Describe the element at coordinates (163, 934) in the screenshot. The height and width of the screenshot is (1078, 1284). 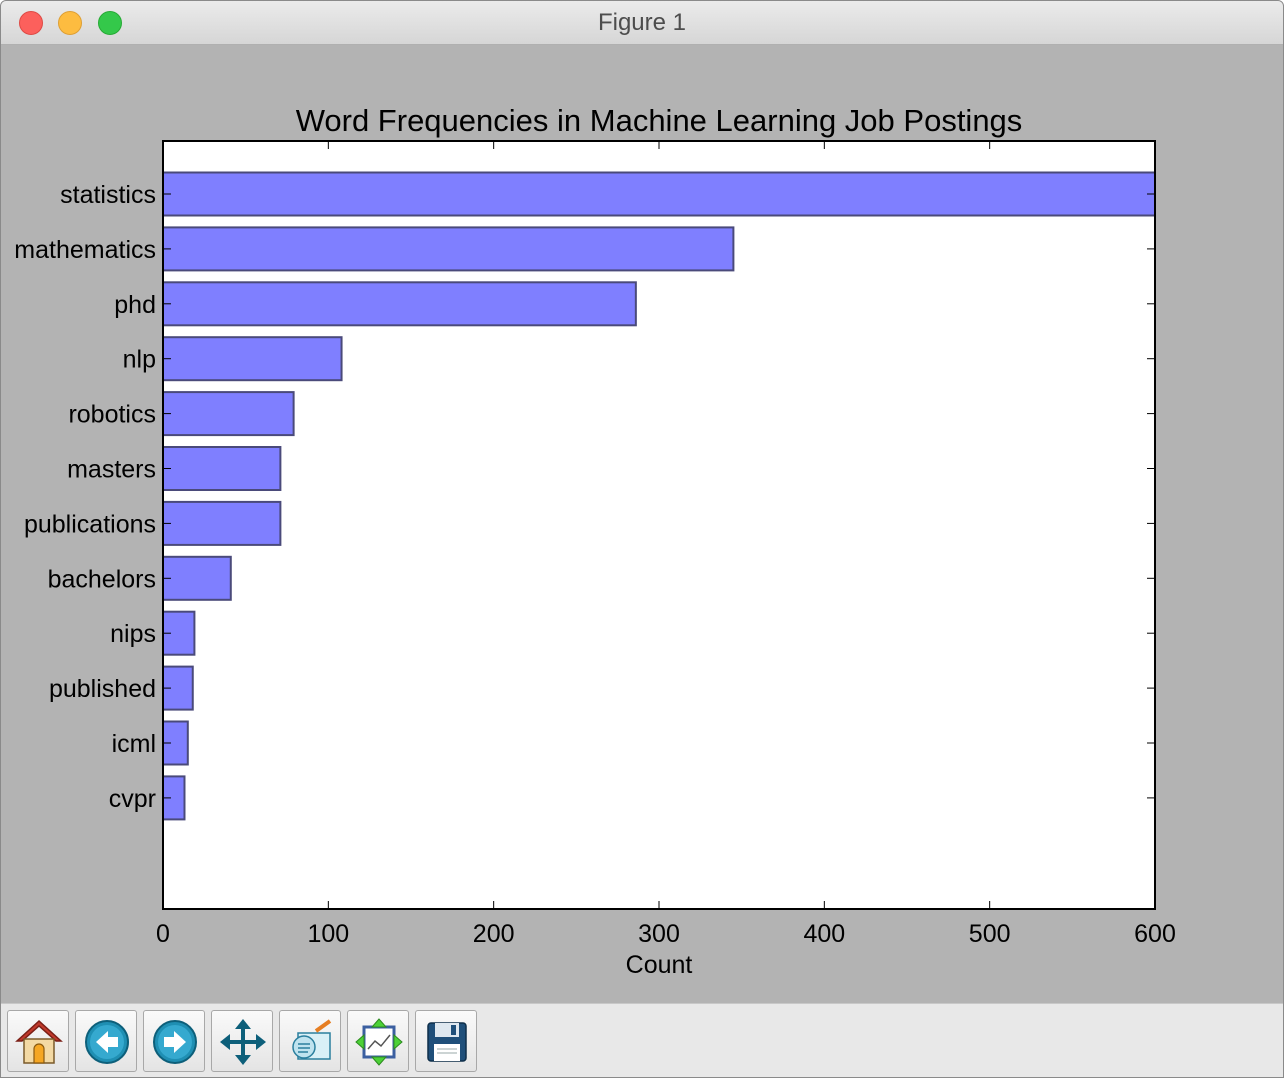
I see `x-tick-label: 0` at that location.